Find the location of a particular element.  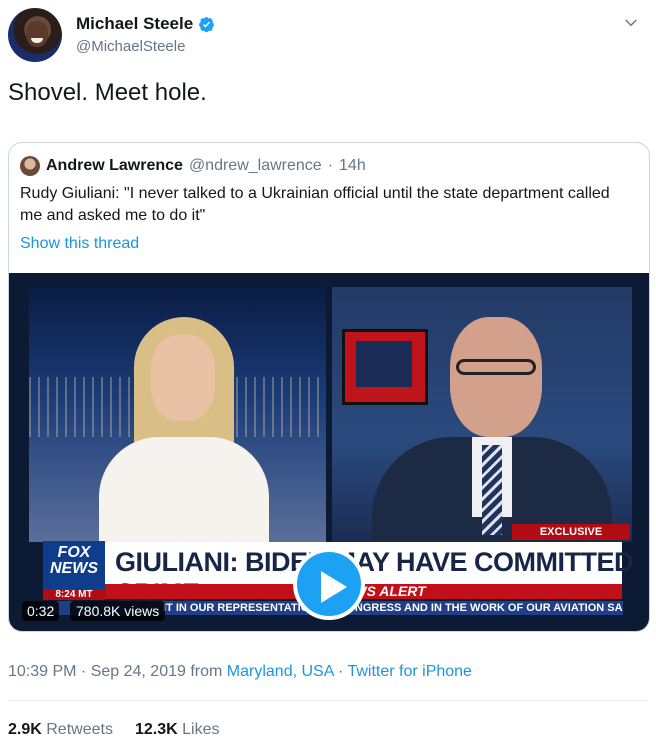

avatar-face is located at coordinates (37, 34).